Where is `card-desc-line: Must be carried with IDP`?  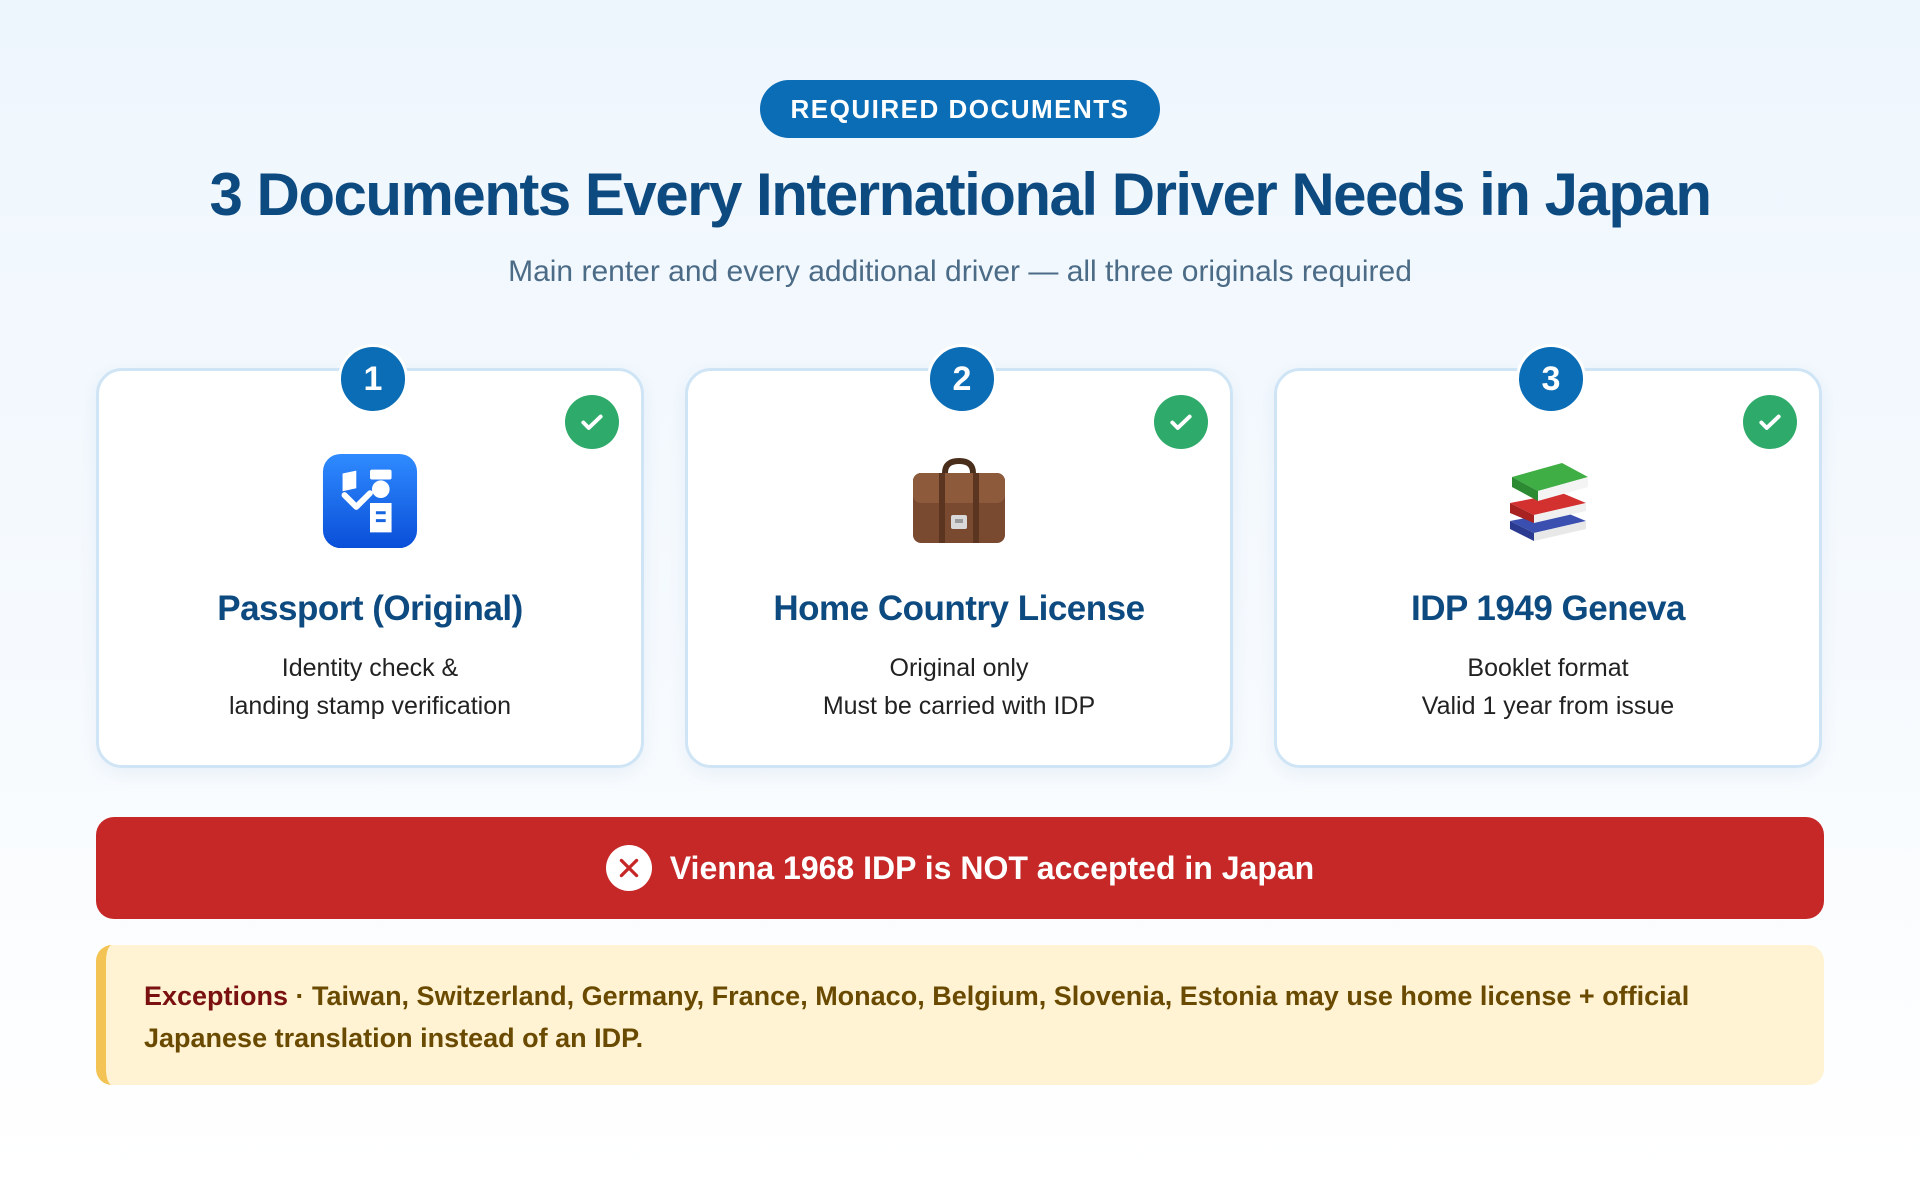
card-desc-line: Must be carried with IDP is located at coordinates (959, 706).